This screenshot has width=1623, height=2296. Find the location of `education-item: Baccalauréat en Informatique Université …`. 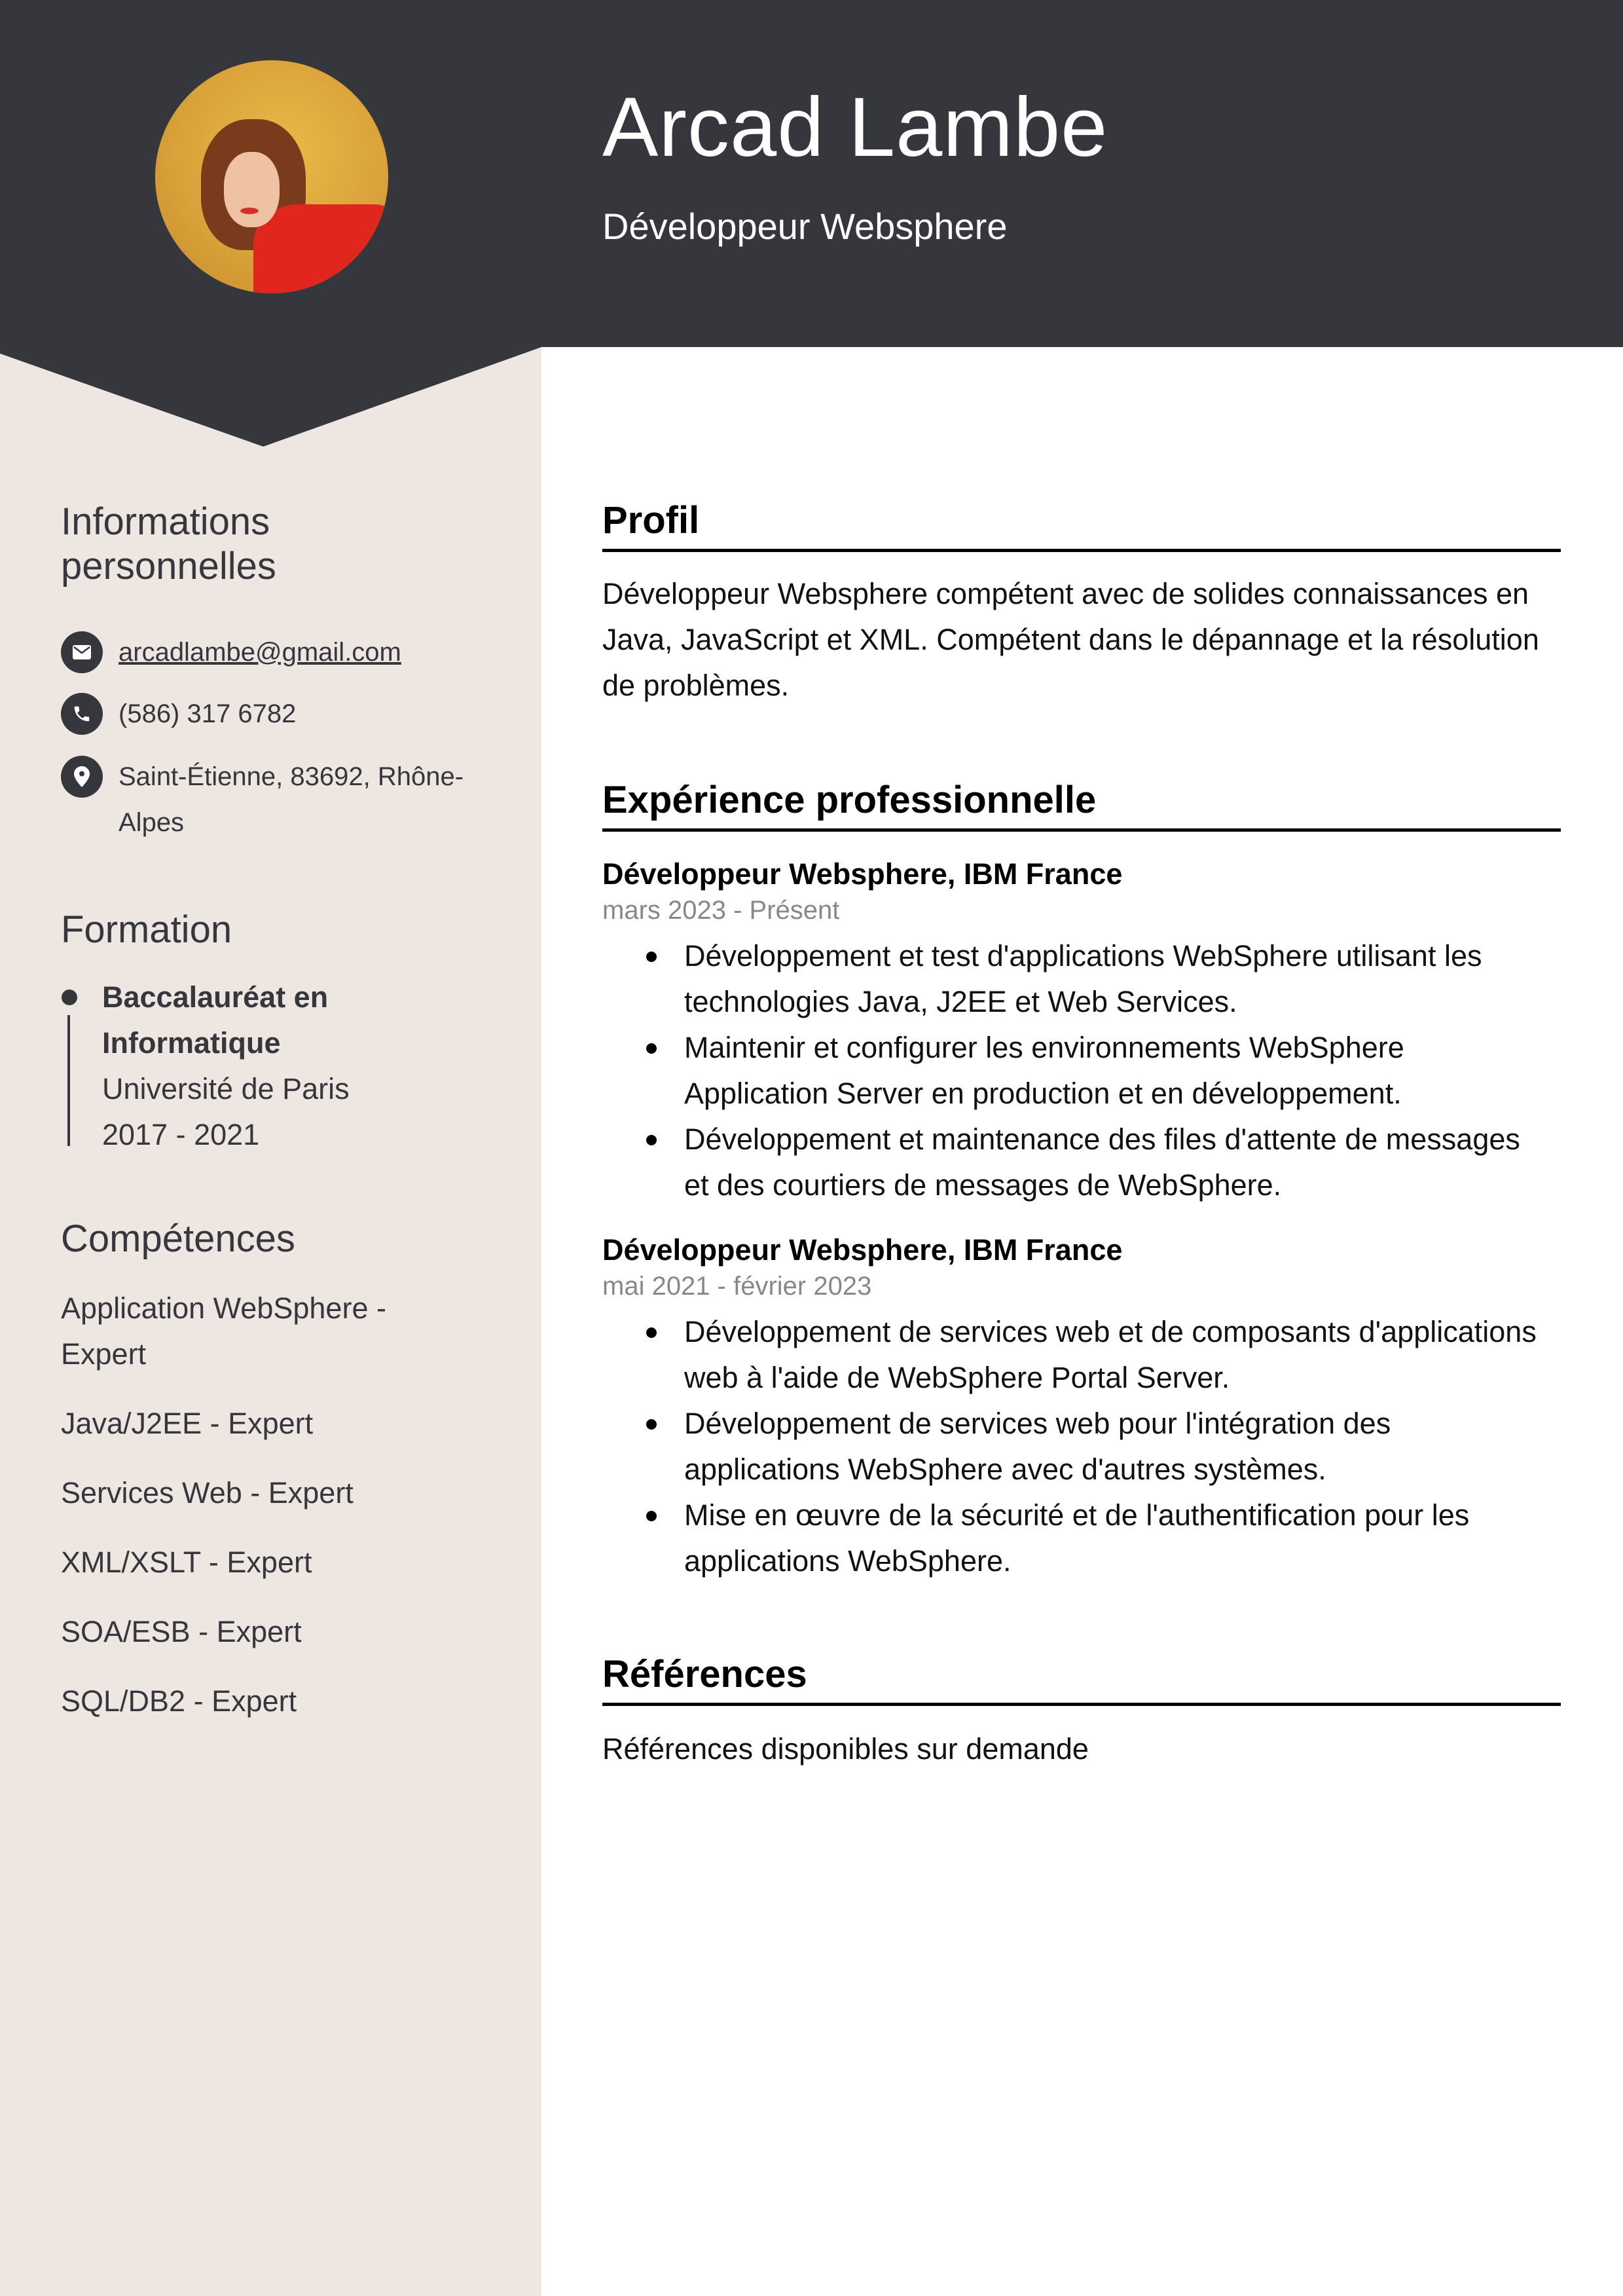

education-item: Baccalauréat en Informatique Université … is located at coordinates (285, 1066).